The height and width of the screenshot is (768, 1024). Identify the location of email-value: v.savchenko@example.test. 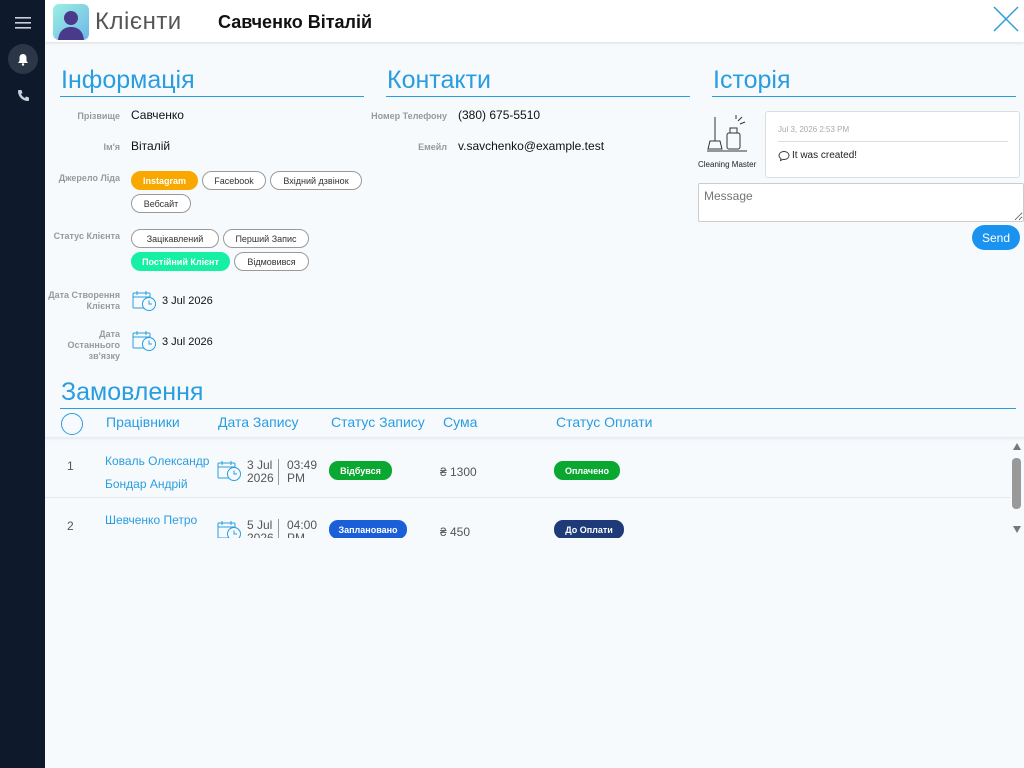
(531, 146).